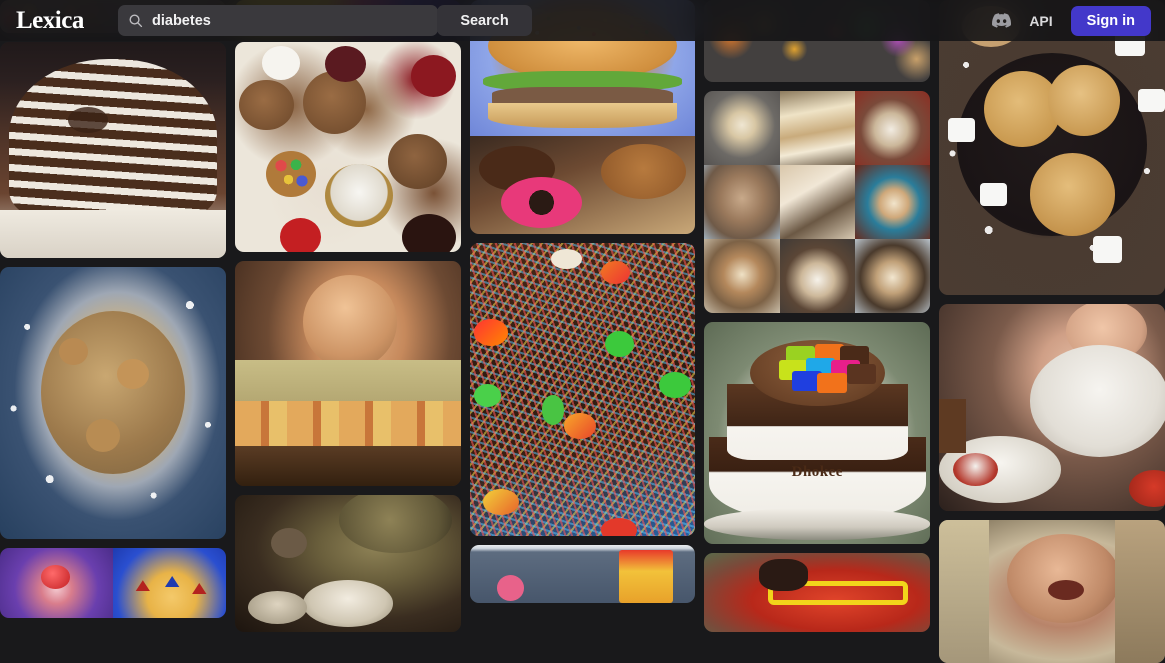 The height and width of the screenshot is (663, 1165). I want to click on result-image-cookies-dark-plate, so click(1052, 147).